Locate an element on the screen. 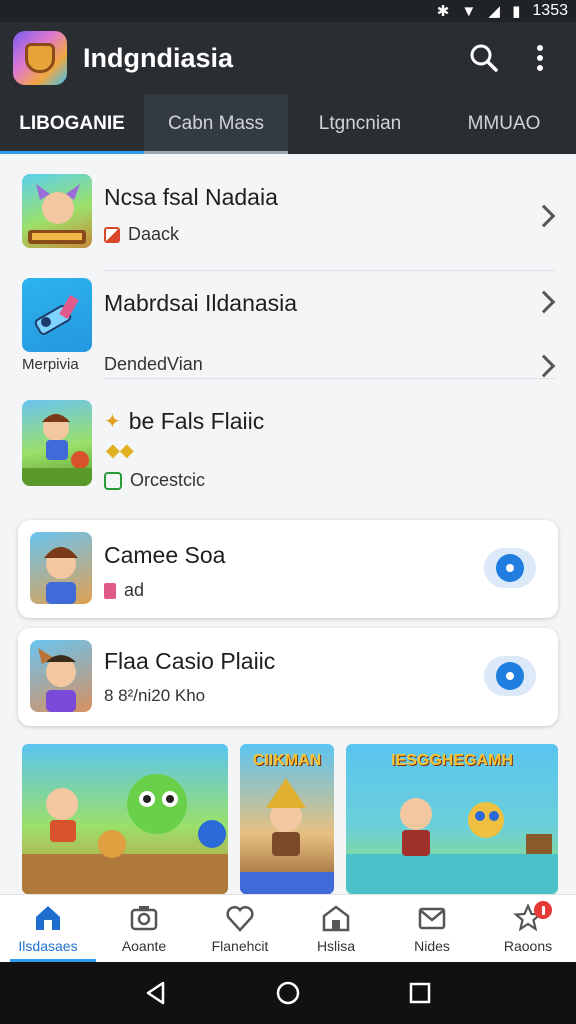  shield-icon is located at coordinates (40, 58).